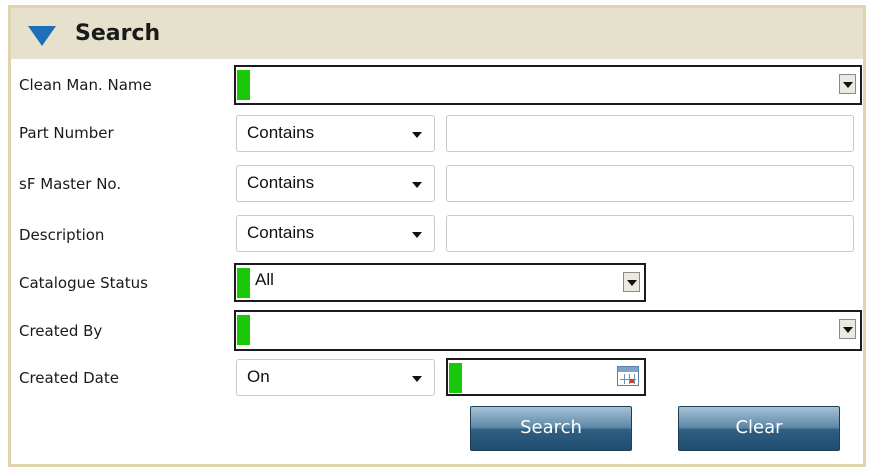  What do you see at coordinates (440, 282) in the screenshot?
I see `catalogue-status-combobox: All` at bounding box center [440, 282].